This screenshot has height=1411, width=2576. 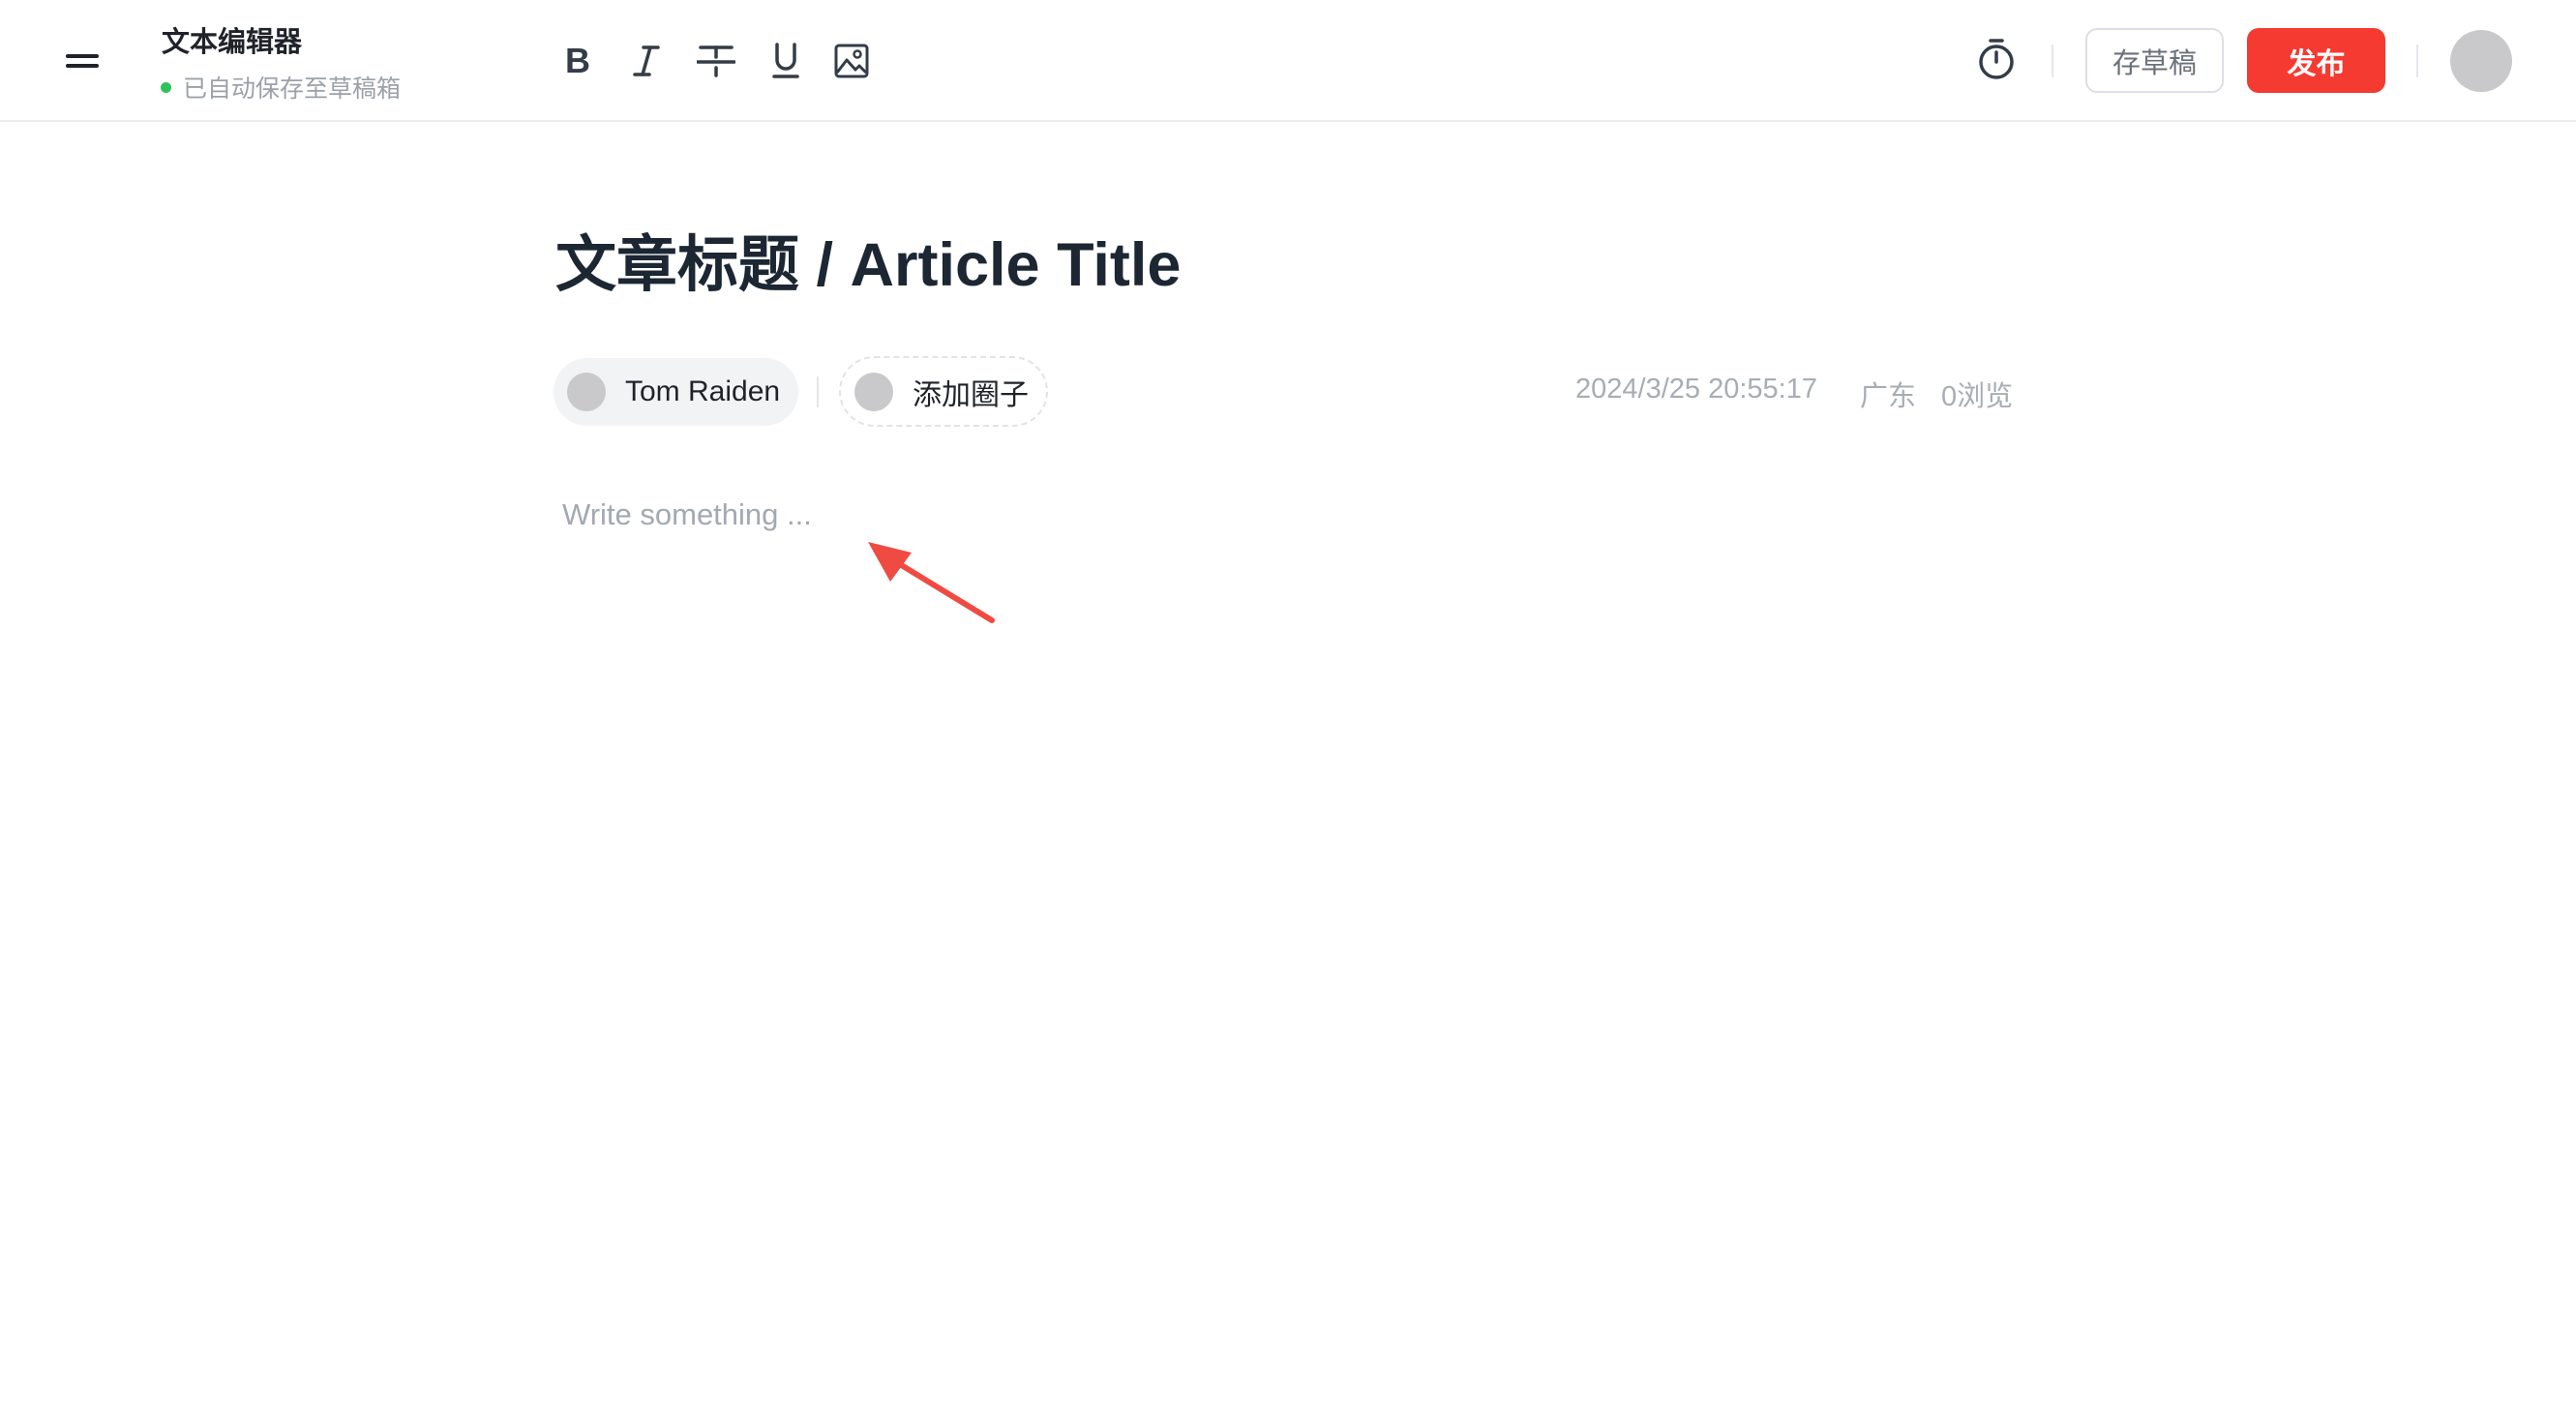 I want to click on italic-icon, so click(x=646, y=61).